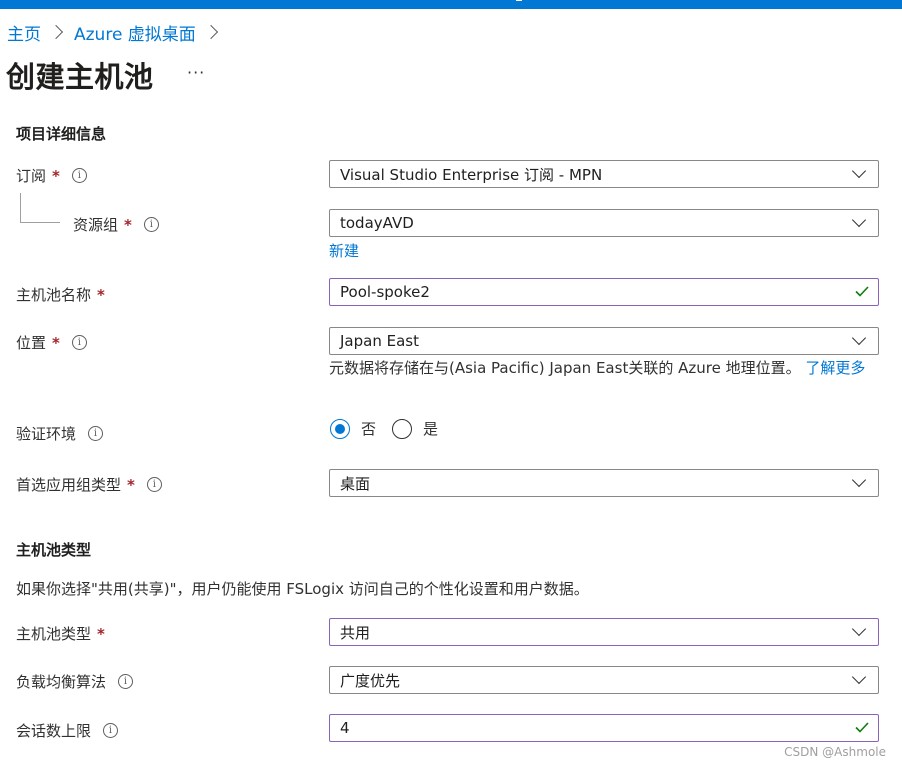  Describe the element at coordinates (54, 634) in the screenshot. I see `host-pool-type-label-text: 主机池类型` at that location.